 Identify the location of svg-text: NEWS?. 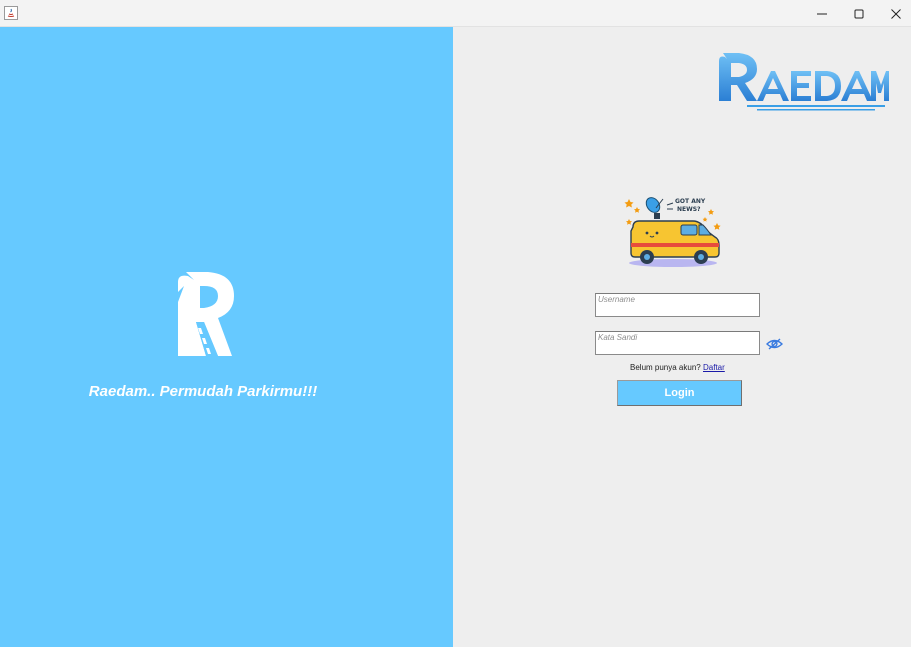
(689, 209).